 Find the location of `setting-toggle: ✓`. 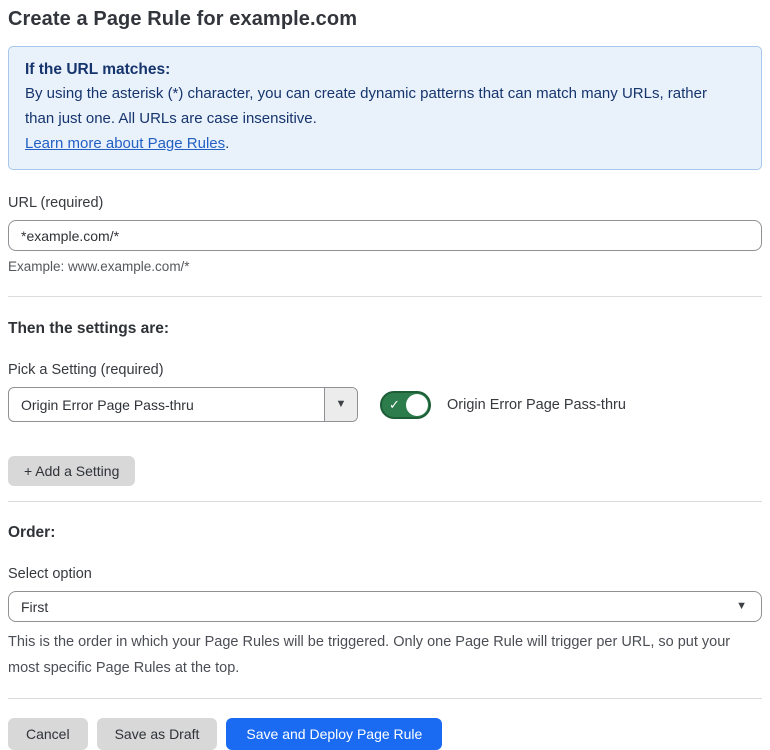

setting-toggle: ✓ is located at coordinates (405, 404).